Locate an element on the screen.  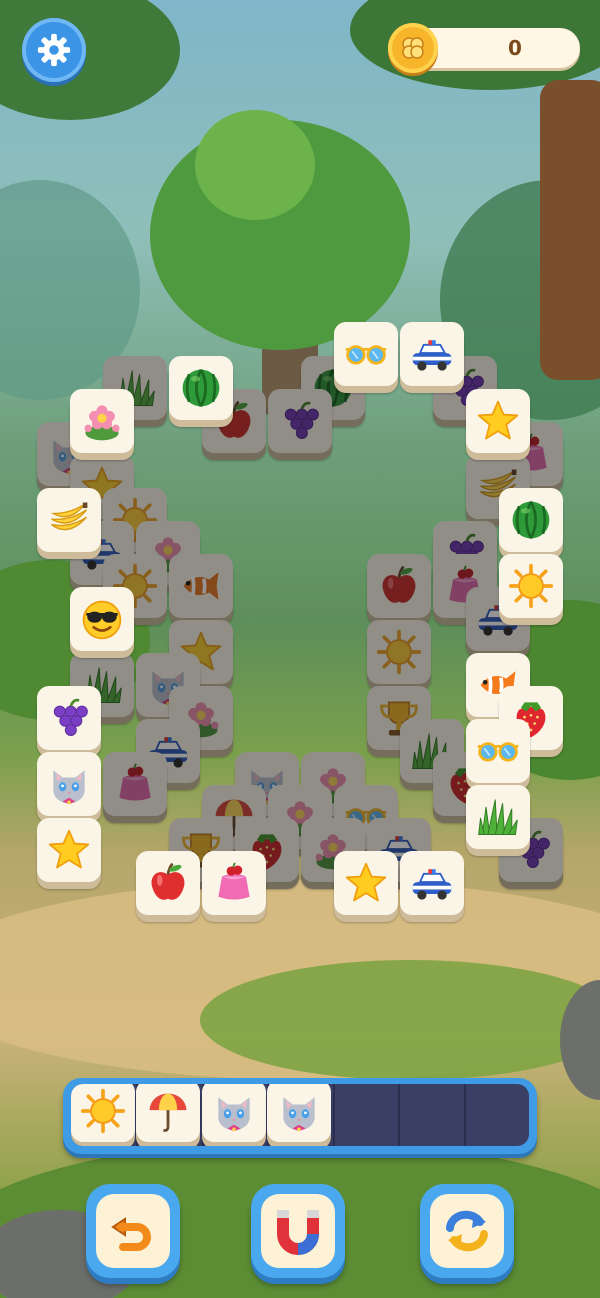
settings-button is located at coordinates (54, 50).